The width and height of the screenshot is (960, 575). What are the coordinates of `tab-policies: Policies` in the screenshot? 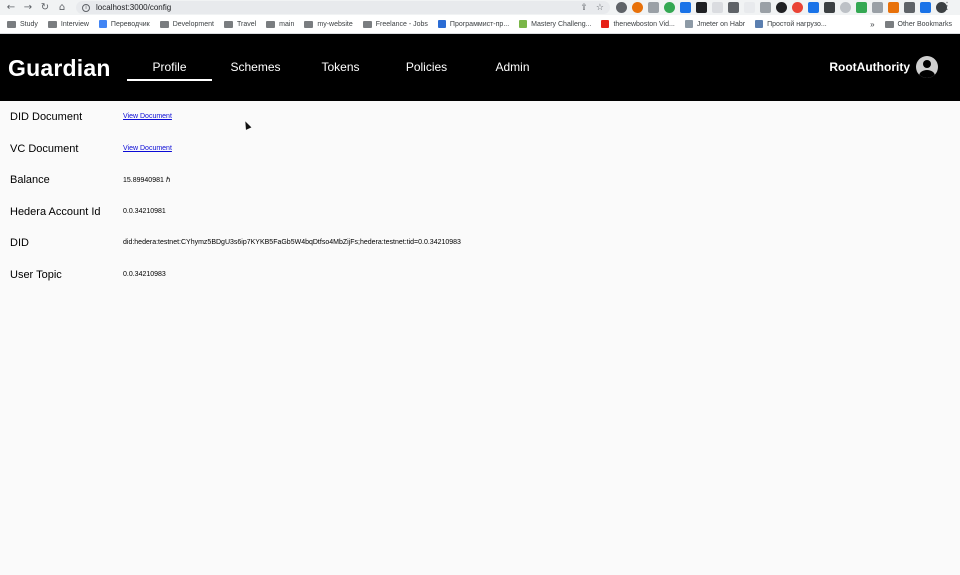 It's located at (426, 67).